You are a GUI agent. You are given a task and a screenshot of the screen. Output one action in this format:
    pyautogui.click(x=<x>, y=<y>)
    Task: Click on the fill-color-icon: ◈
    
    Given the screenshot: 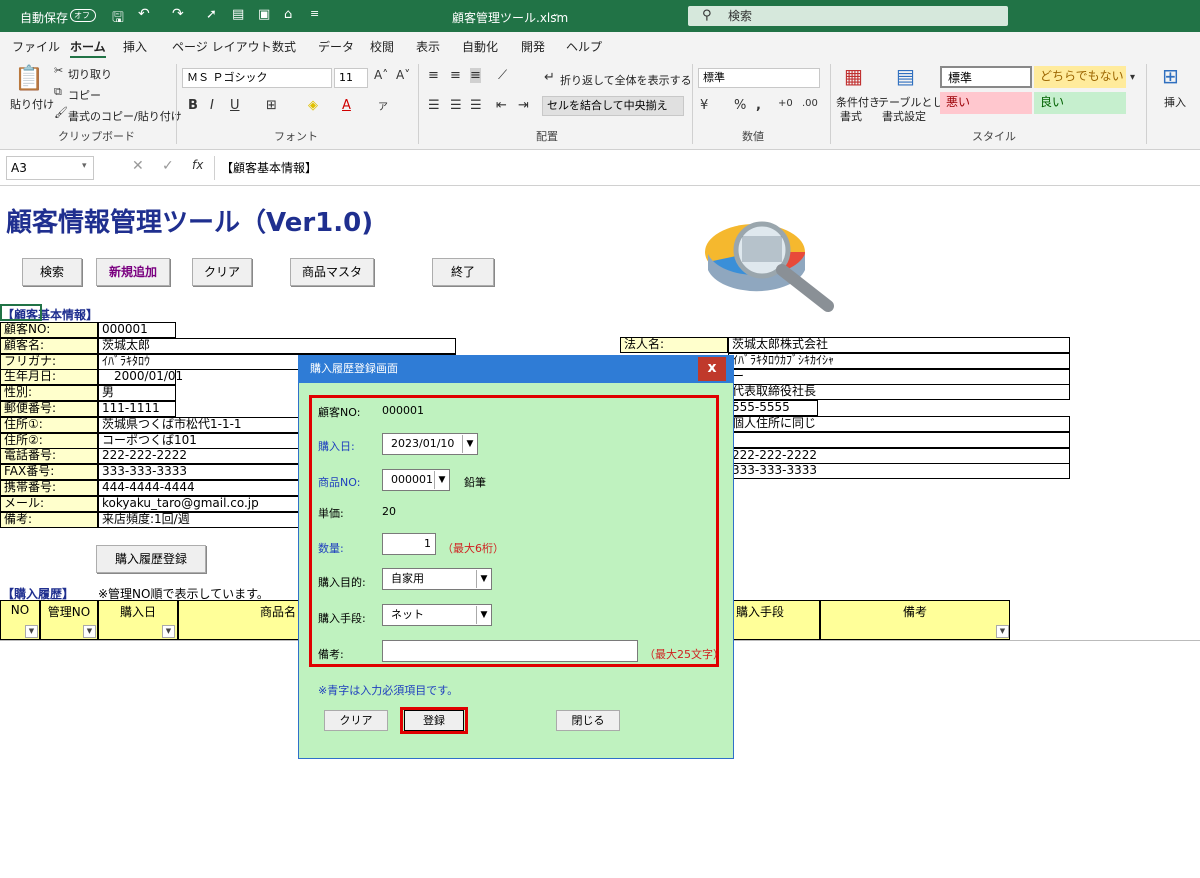 What is the action you would take?
    pyautogui.click(x=313, y=105)
    